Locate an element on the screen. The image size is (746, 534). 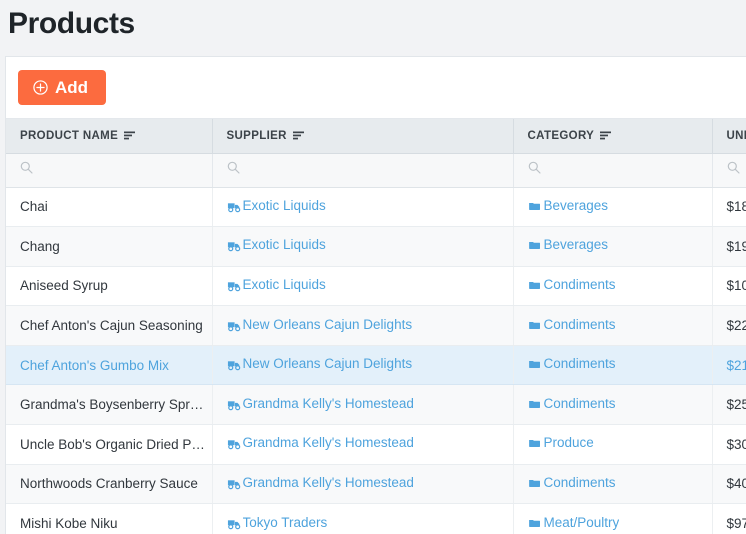
supplier-link: Tokyo Traders is located at coordinates (277, 523).